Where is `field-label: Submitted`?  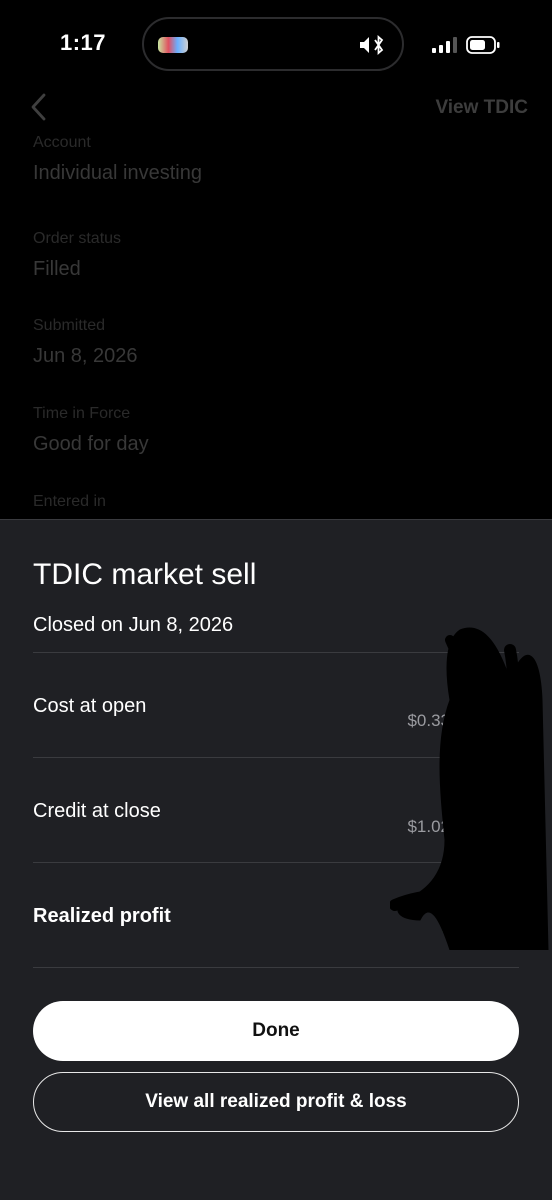 field-label: Submitted is located at coordinates (69, 325).